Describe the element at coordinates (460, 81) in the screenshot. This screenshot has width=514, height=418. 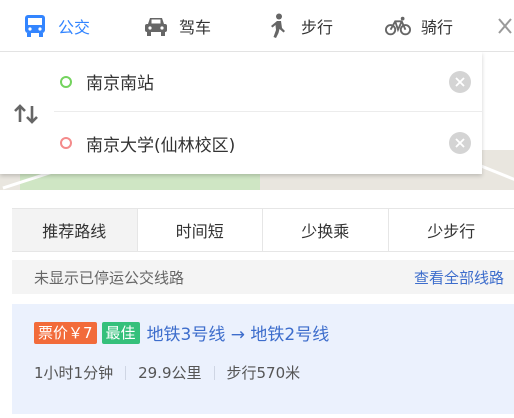
I see `clear-start-icon` at that location.